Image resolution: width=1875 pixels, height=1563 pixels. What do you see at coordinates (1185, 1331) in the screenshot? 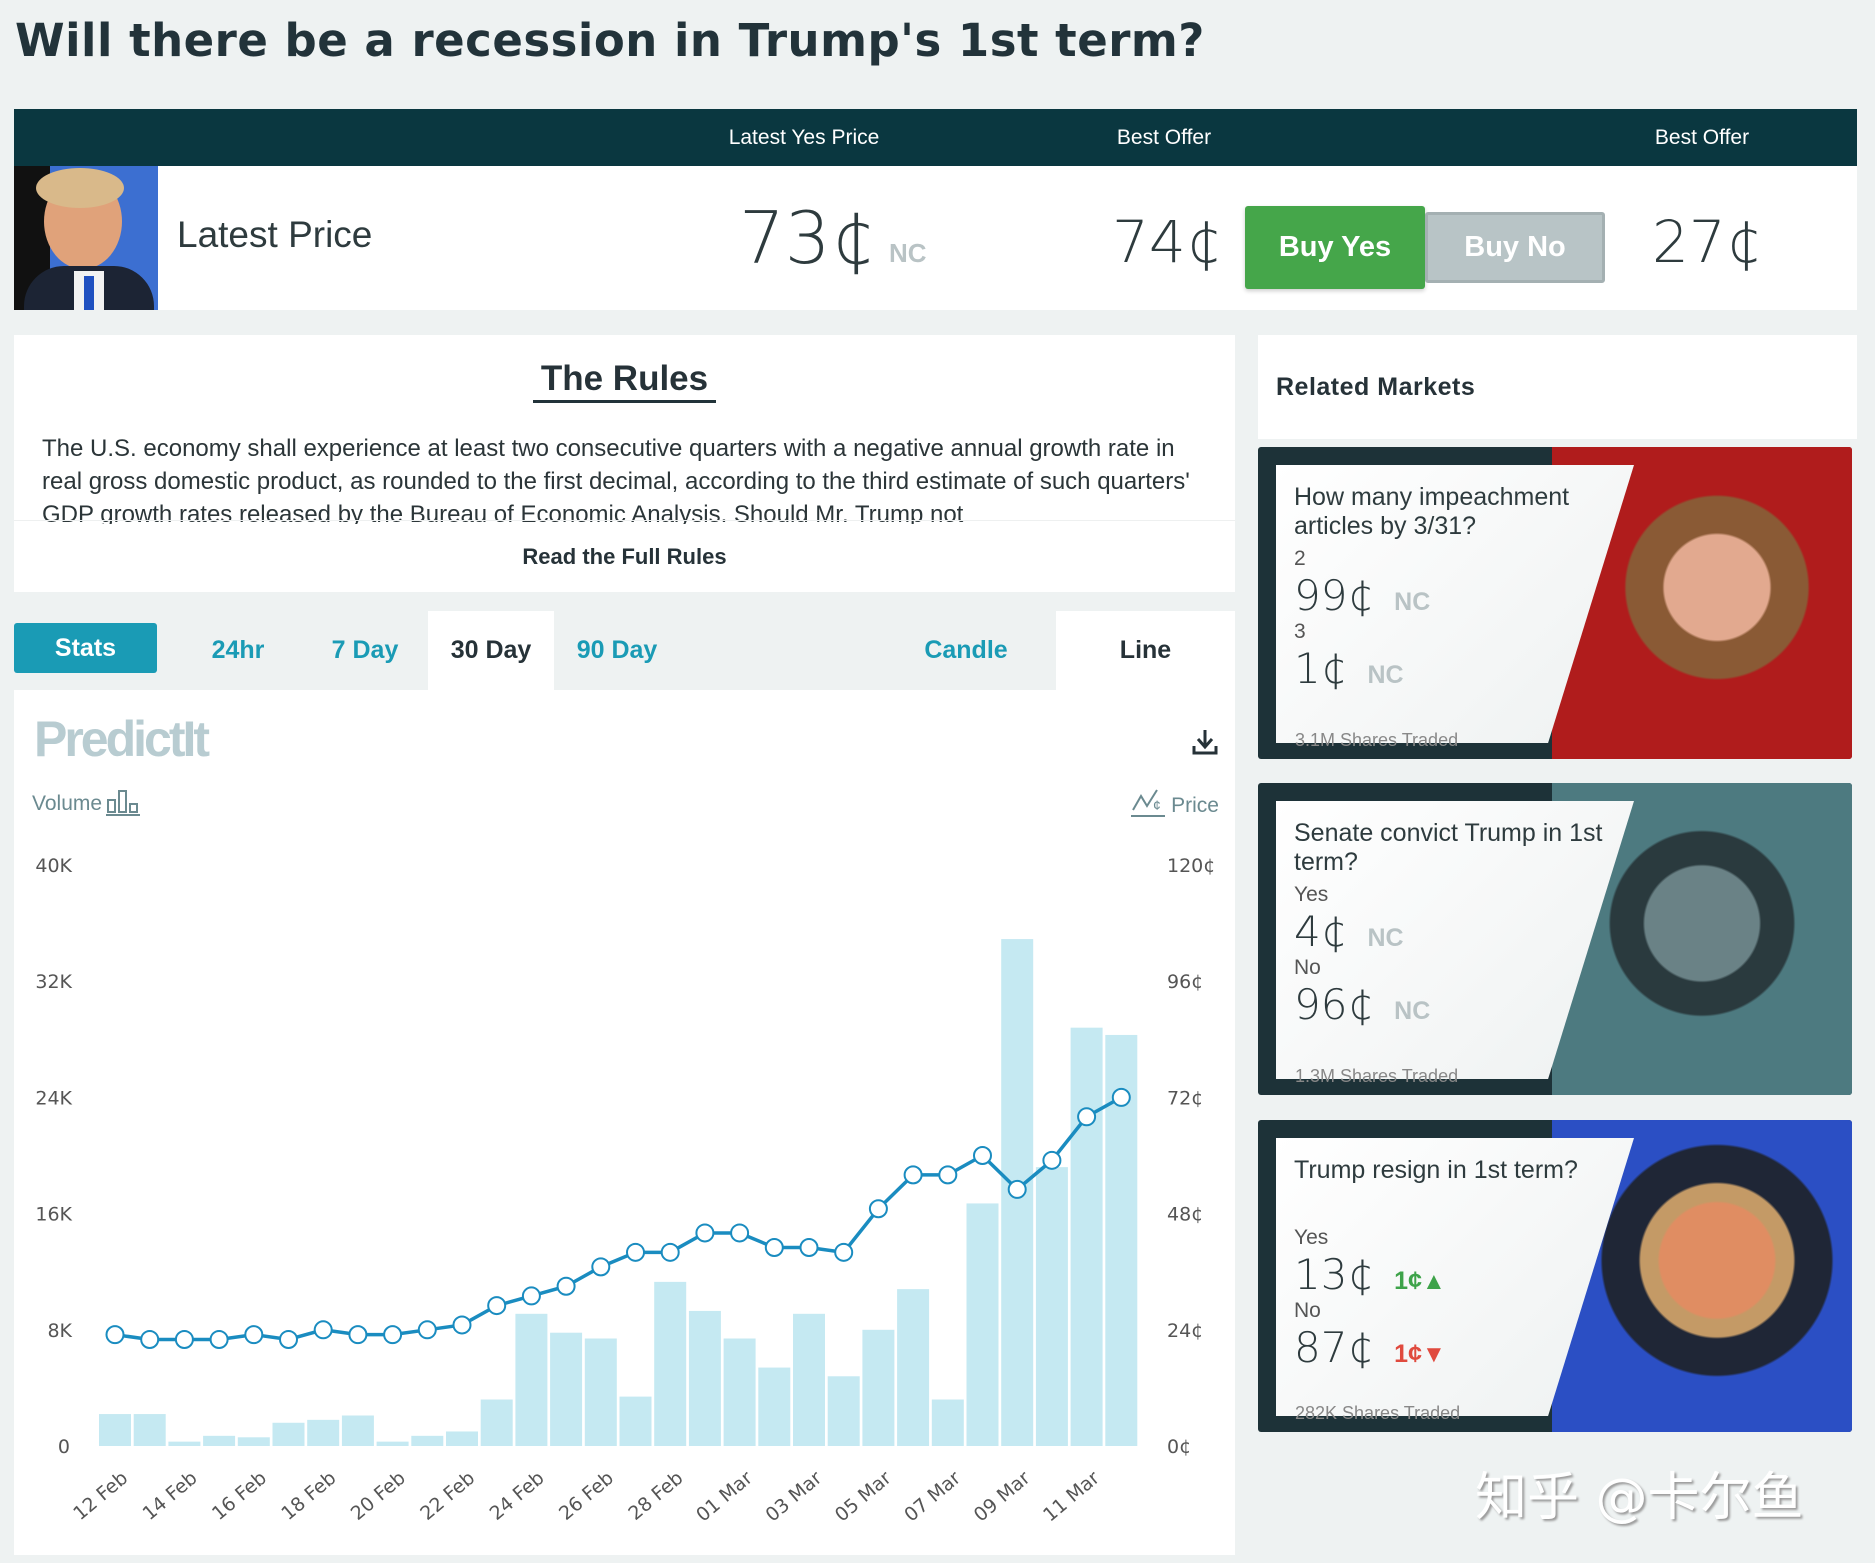
I see `right-axis-tick: 24¢` at bounding box center [1185, 1331].